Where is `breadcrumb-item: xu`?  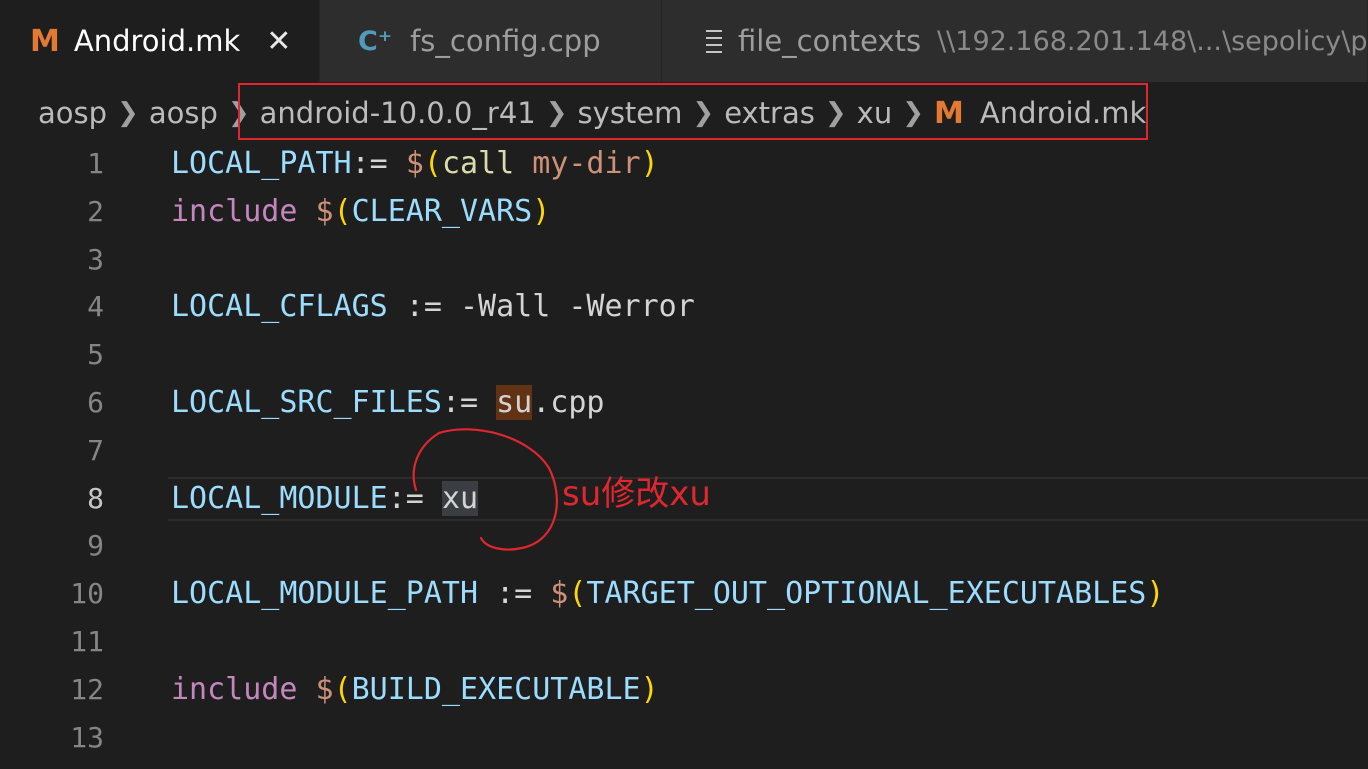
breadcrumb-item: xu is located at coordinates (875, 113).